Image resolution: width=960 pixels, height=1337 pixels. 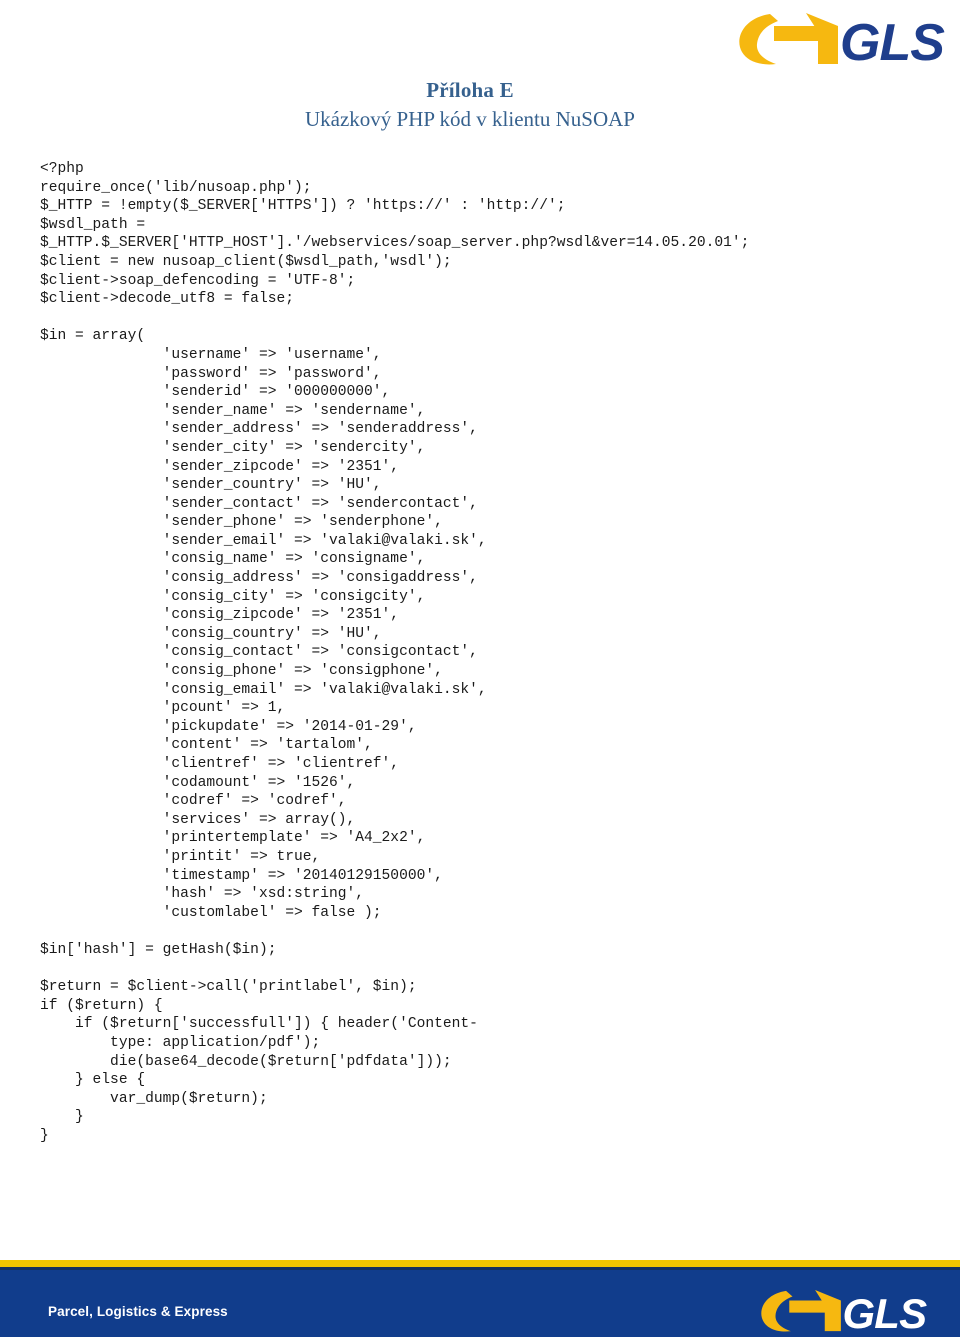 I want to click on code-line: 'consig_contact' => 'consigcontact',, so click(x=259, y=652).